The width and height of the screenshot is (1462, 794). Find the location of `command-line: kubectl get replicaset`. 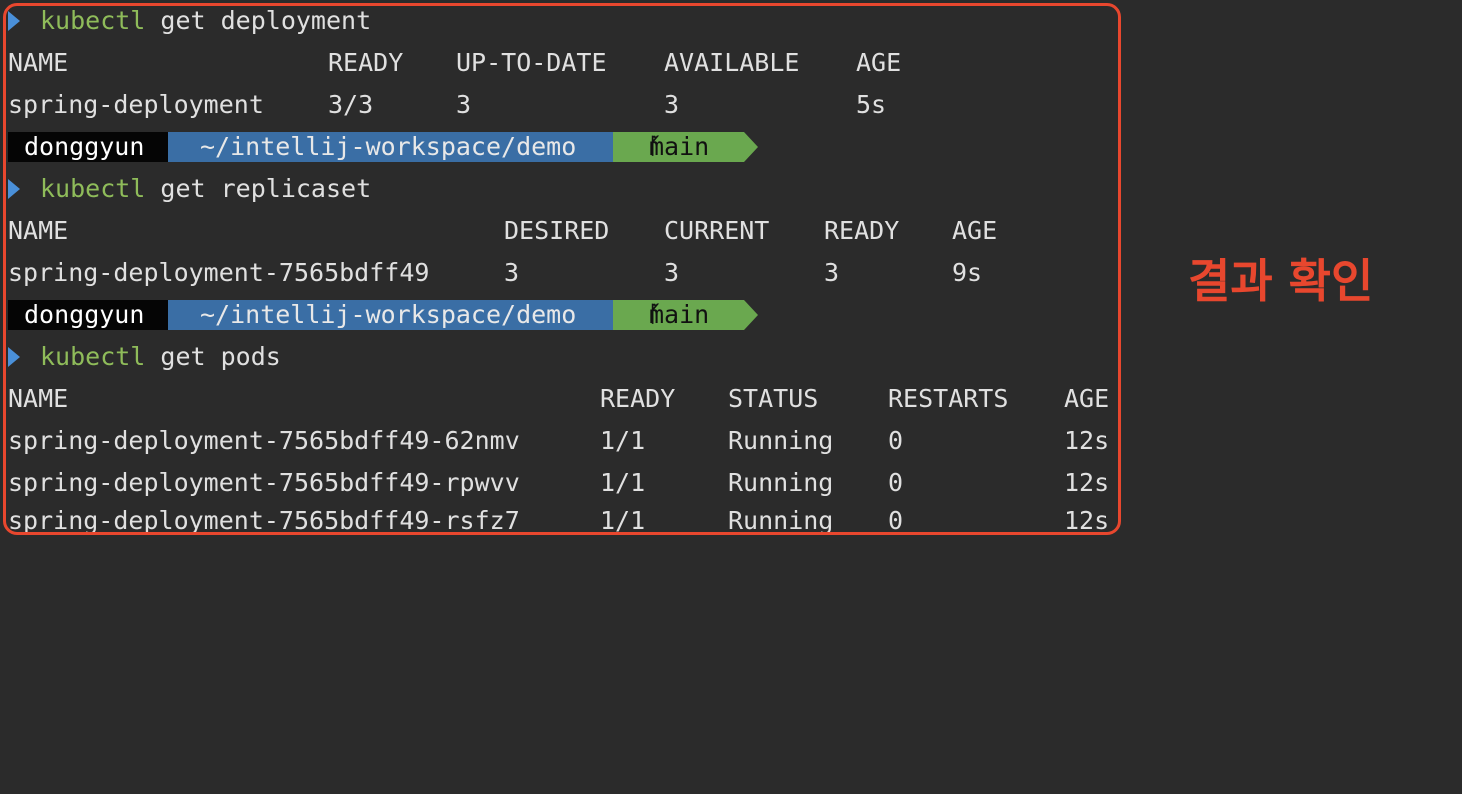

command-line: kubectl get replicaset is located at coordinates (185, 189).